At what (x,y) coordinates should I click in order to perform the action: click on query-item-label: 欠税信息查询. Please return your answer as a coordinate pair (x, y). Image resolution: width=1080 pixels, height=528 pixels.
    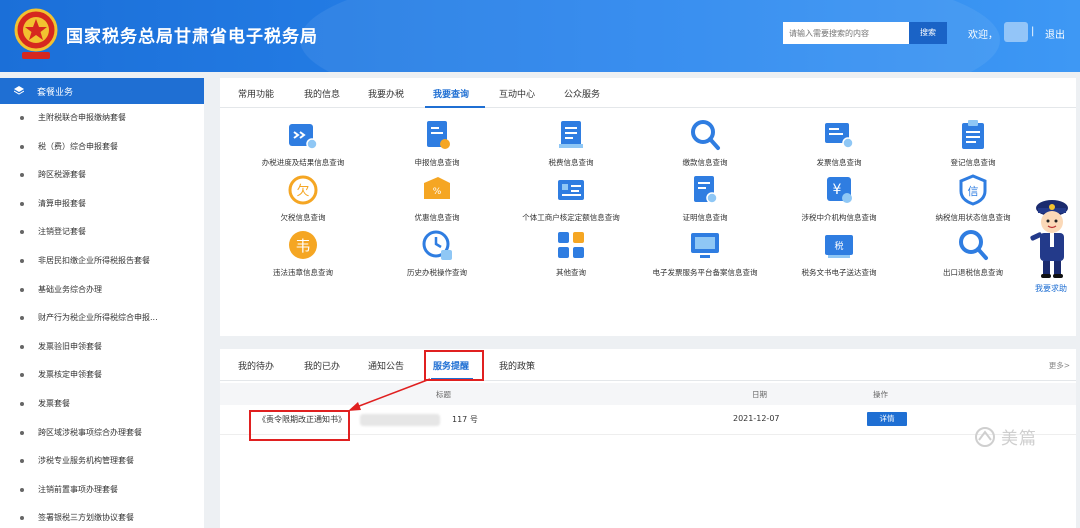
    Looking at the image, I should click on (303, 217).